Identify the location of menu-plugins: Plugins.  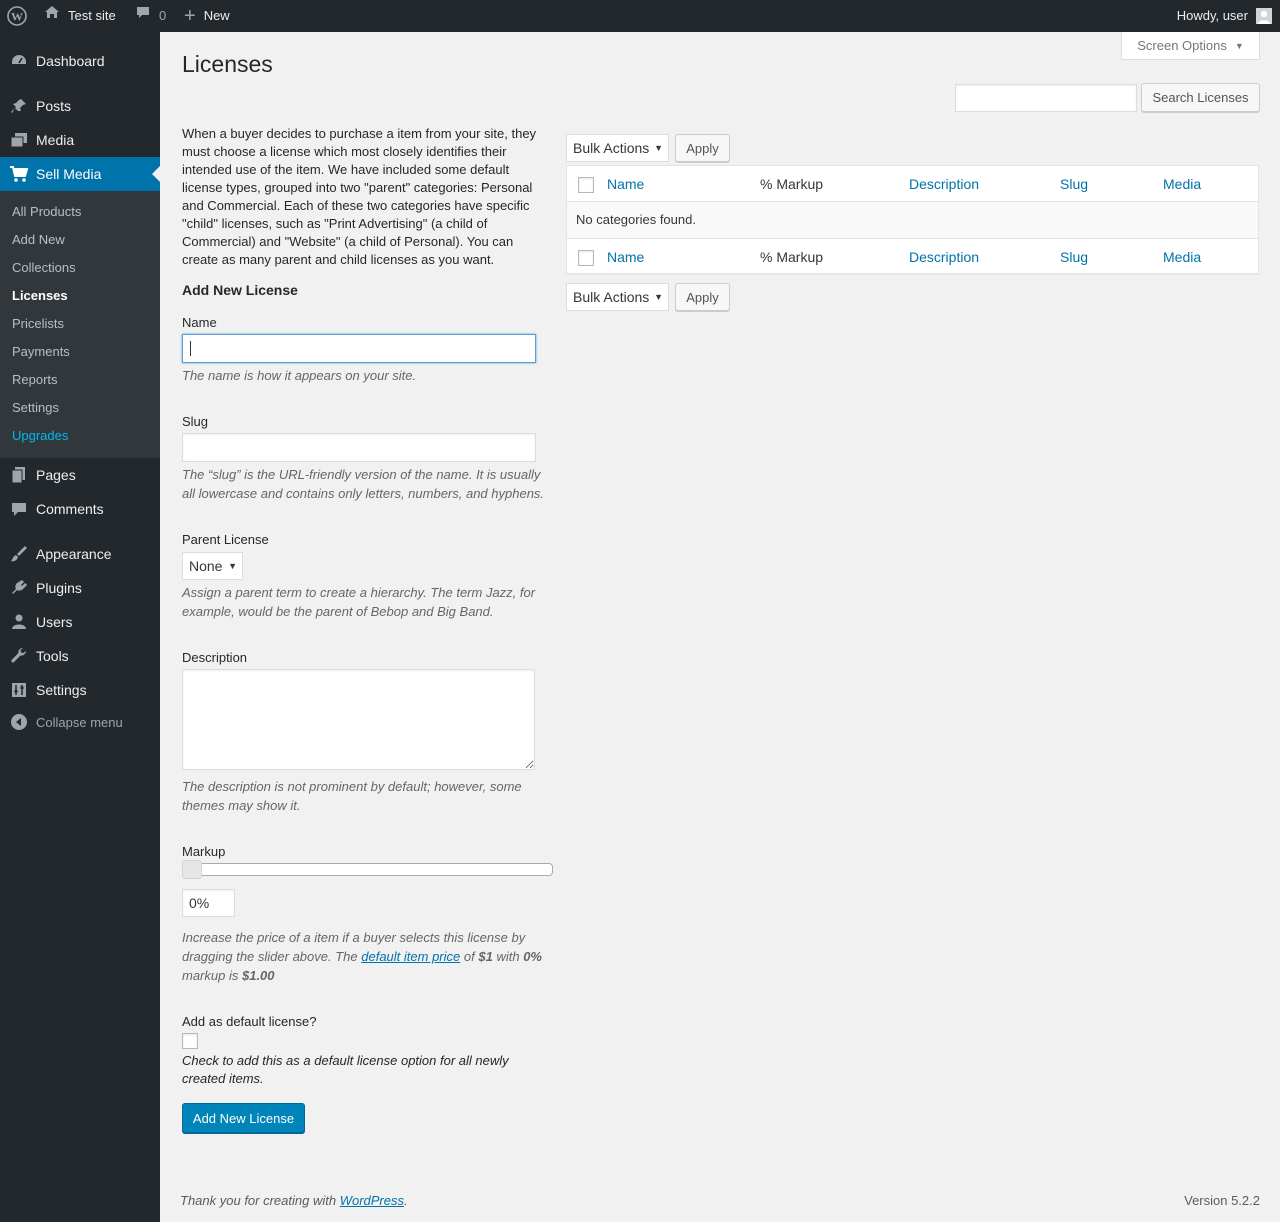
(80, 588).